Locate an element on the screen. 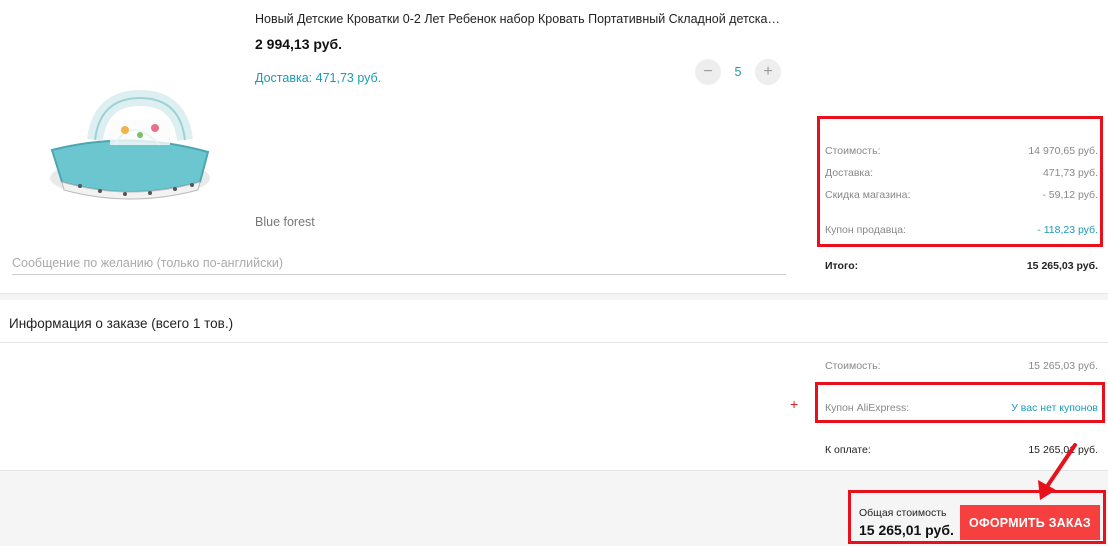 This screenshot has height=546, width=1108. quantity-increase-button: + is located at coordinates (768, 72).